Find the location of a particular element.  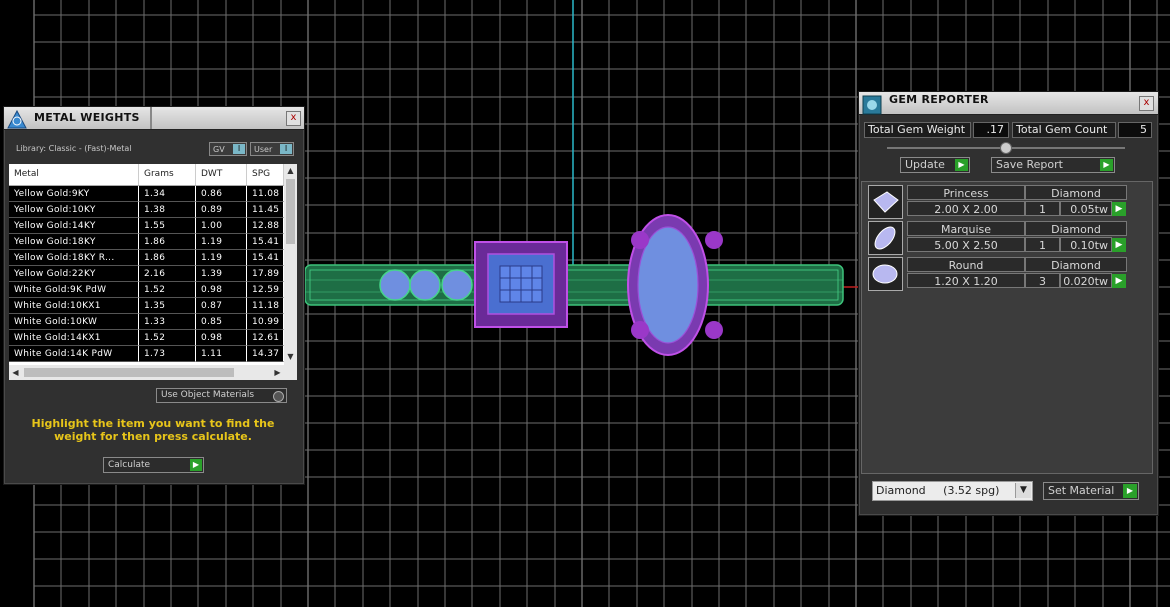

table-row: Yellow Gold:18KY 1.86 1.19 15.41 is located at coordinates (146, 242).